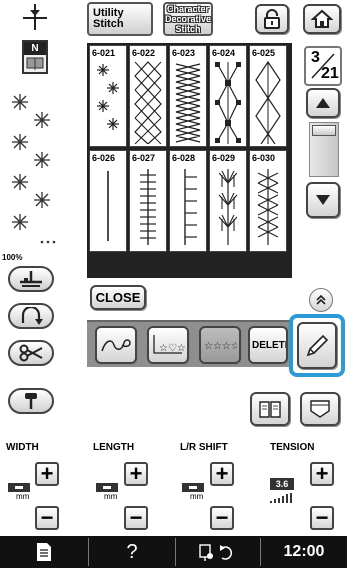 The height and width of the screenshot is (568, 347). What do you see at coordinates (144, 158) in the screenshot?
I see `stitch-code: 6-027` at bounding box center [144, 158].